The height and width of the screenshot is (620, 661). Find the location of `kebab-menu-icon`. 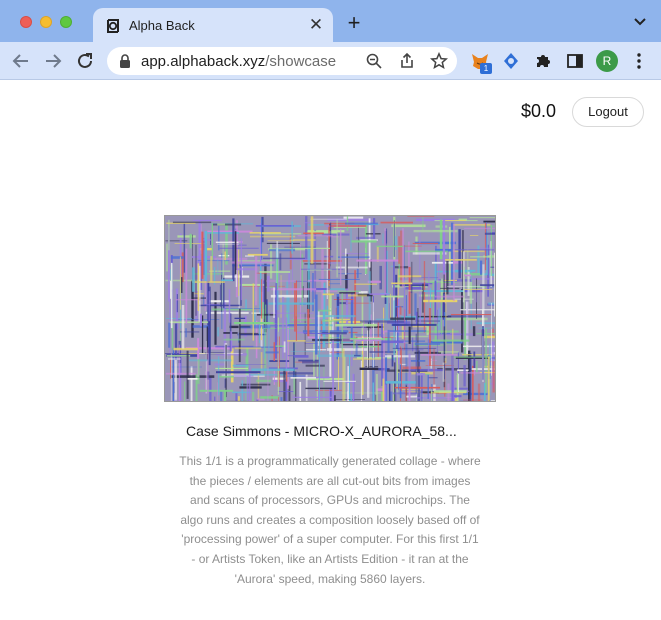

kebab-menu-icon is located at coordinates (639, 61).